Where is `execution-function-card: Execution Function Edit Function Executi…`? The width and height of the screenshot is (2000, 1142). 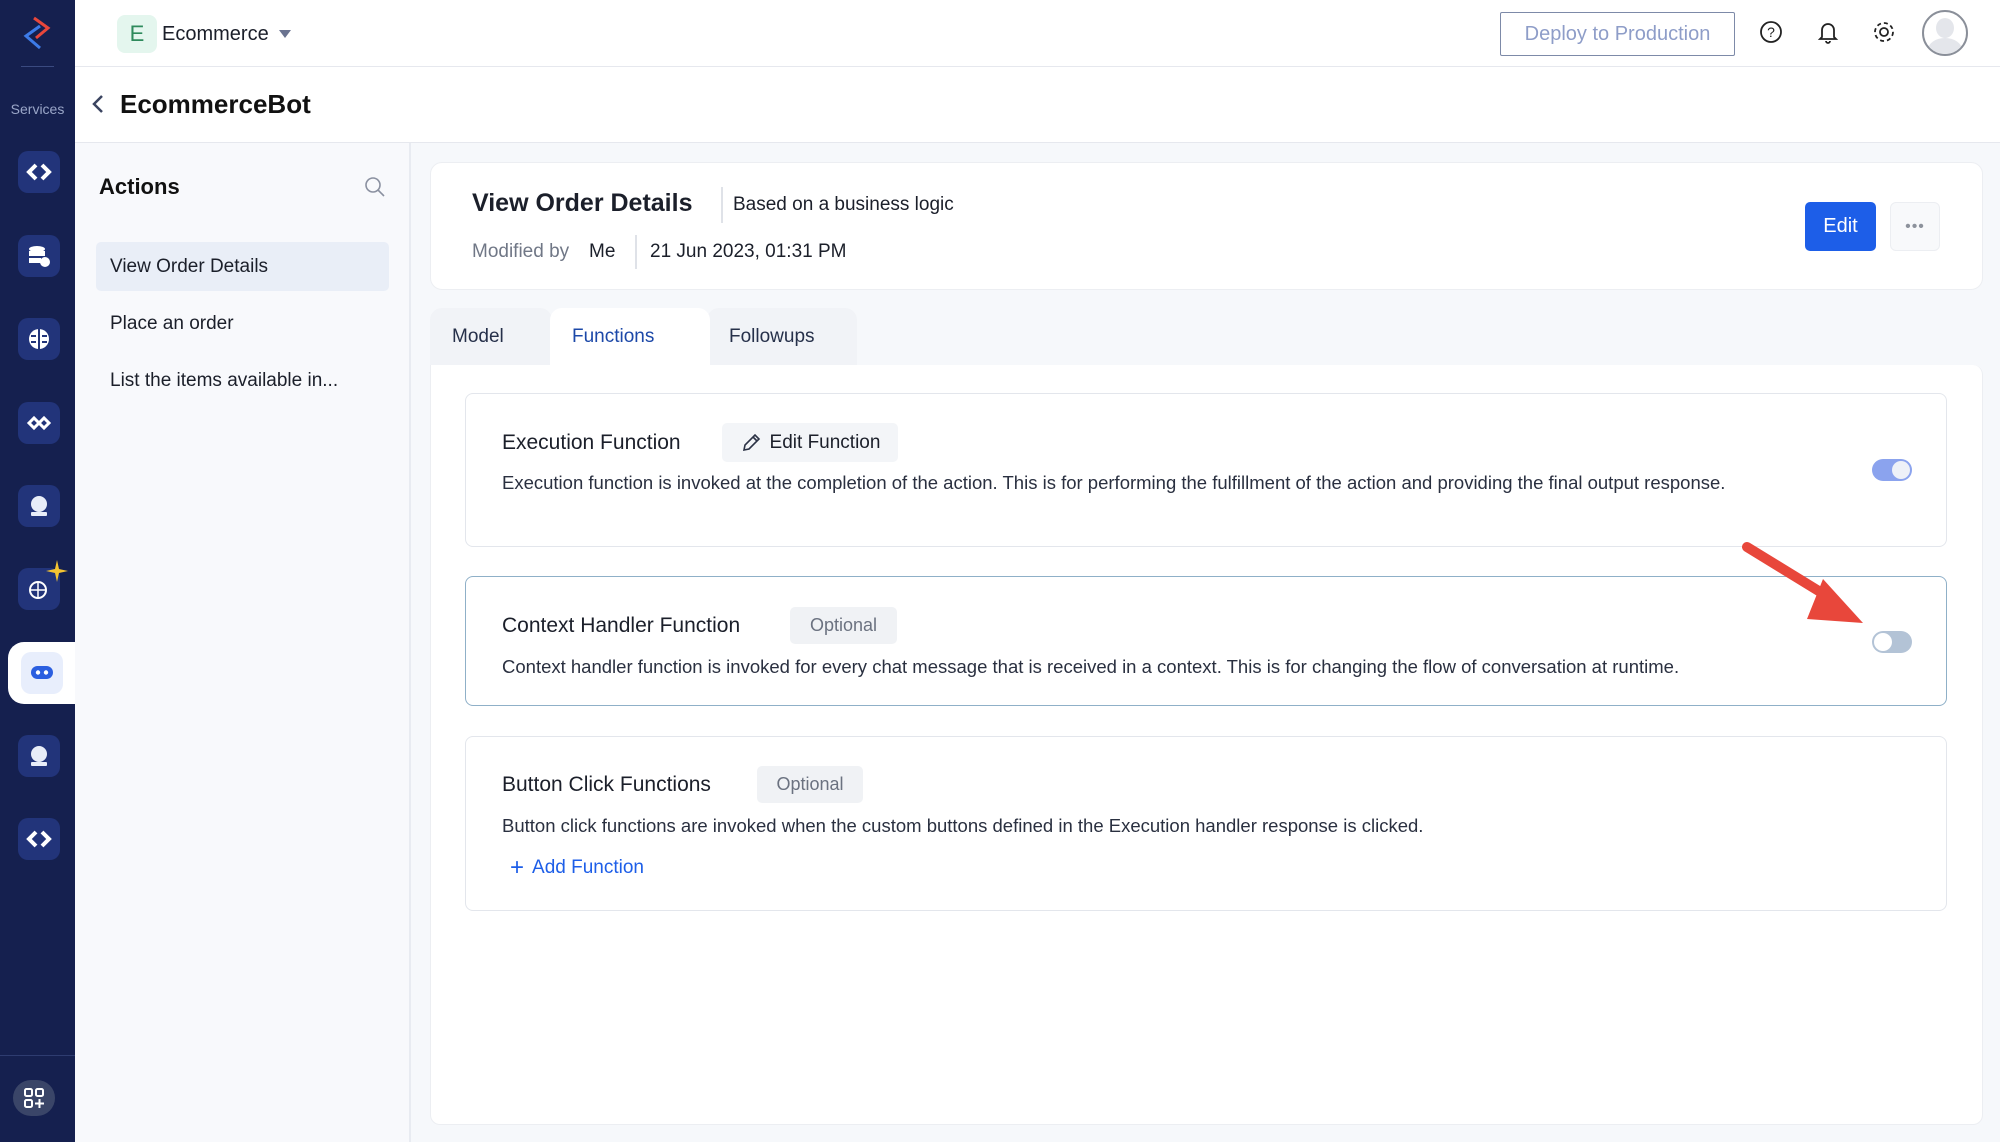
execution-function-card: Execution Function Edit Function Executi… is located at coordinates (1206, 470).